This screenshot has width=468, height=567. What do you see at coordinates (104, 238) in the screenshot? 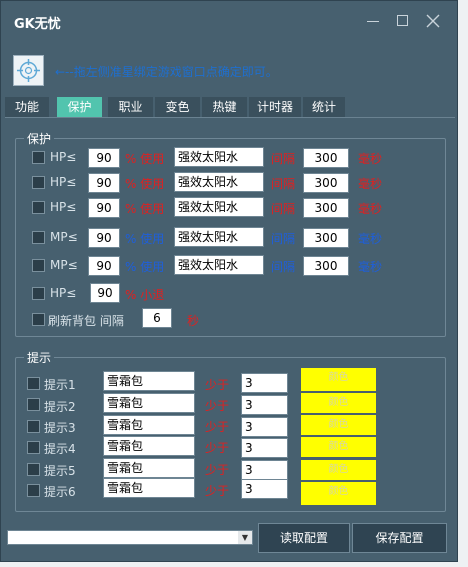
I see `mp-percent-input-1: 90` at bounding box center [104, 238].